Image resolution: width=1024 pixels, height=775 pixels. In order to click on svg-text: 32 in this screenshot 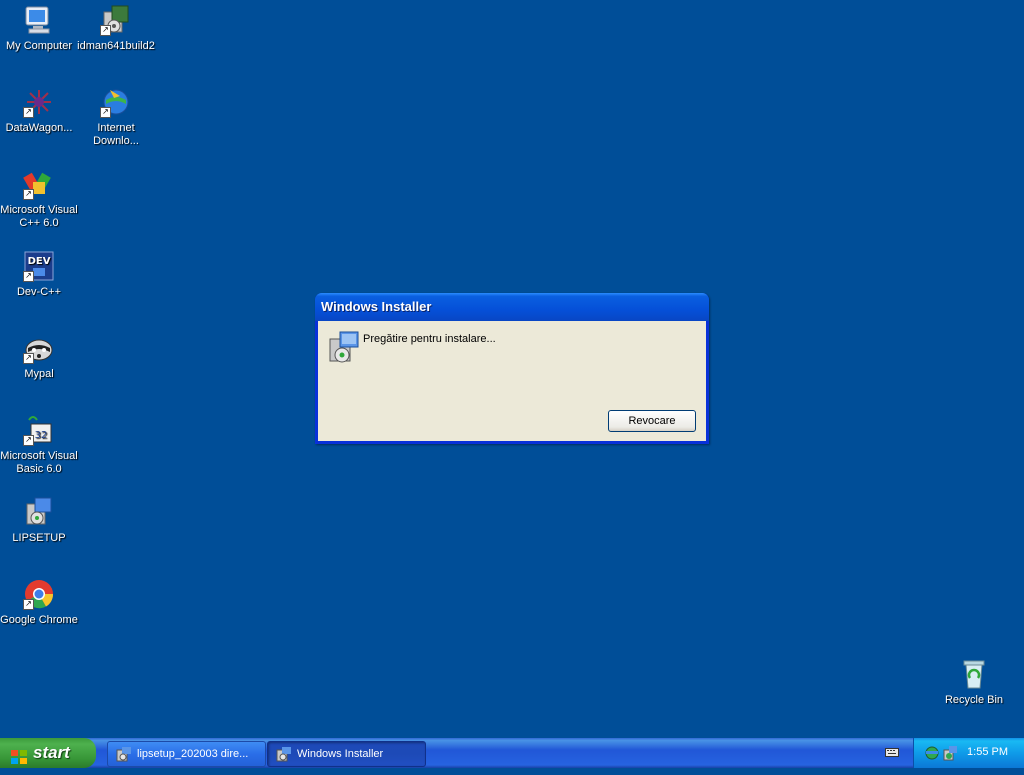, I will do `click(41, 435)`.